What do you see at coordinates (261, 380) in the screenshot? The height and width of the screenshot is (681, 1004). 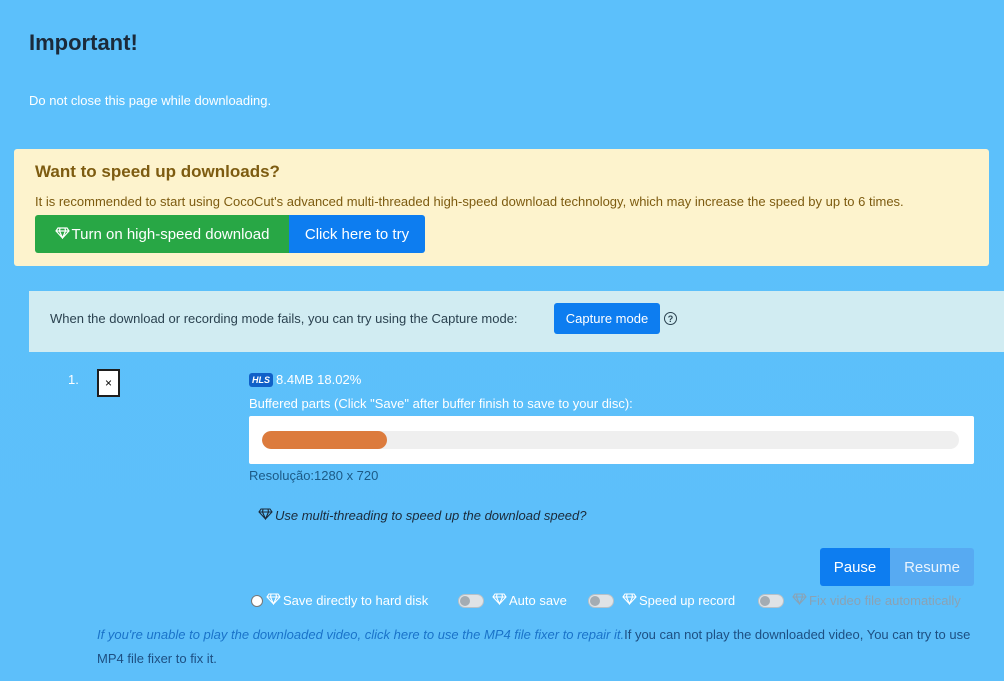 I see `hls-badge: HLS` at bounding box center [261, 380].